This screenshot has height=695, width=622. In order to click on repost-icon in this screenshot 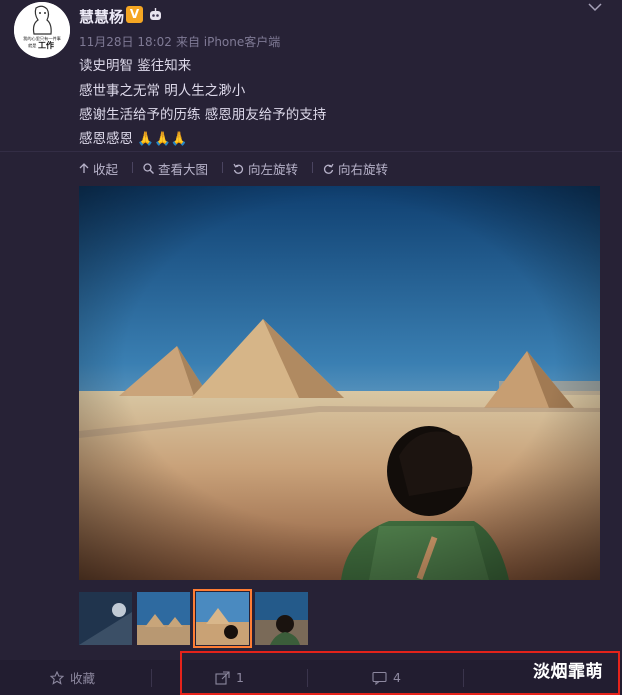, I will do `click(222, 677)`.